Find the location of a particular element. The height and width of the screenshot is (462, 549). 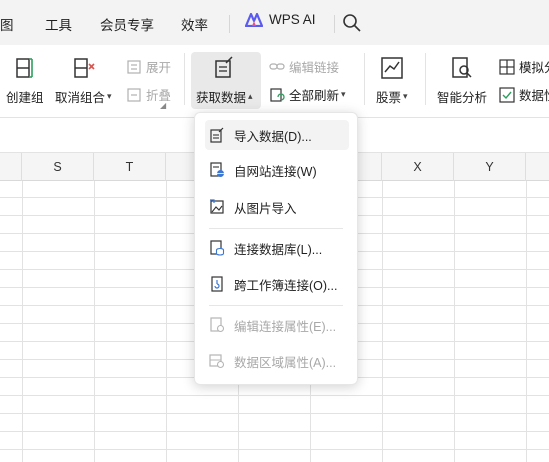

edit-connection-icon is located at coordinates (217, 325).